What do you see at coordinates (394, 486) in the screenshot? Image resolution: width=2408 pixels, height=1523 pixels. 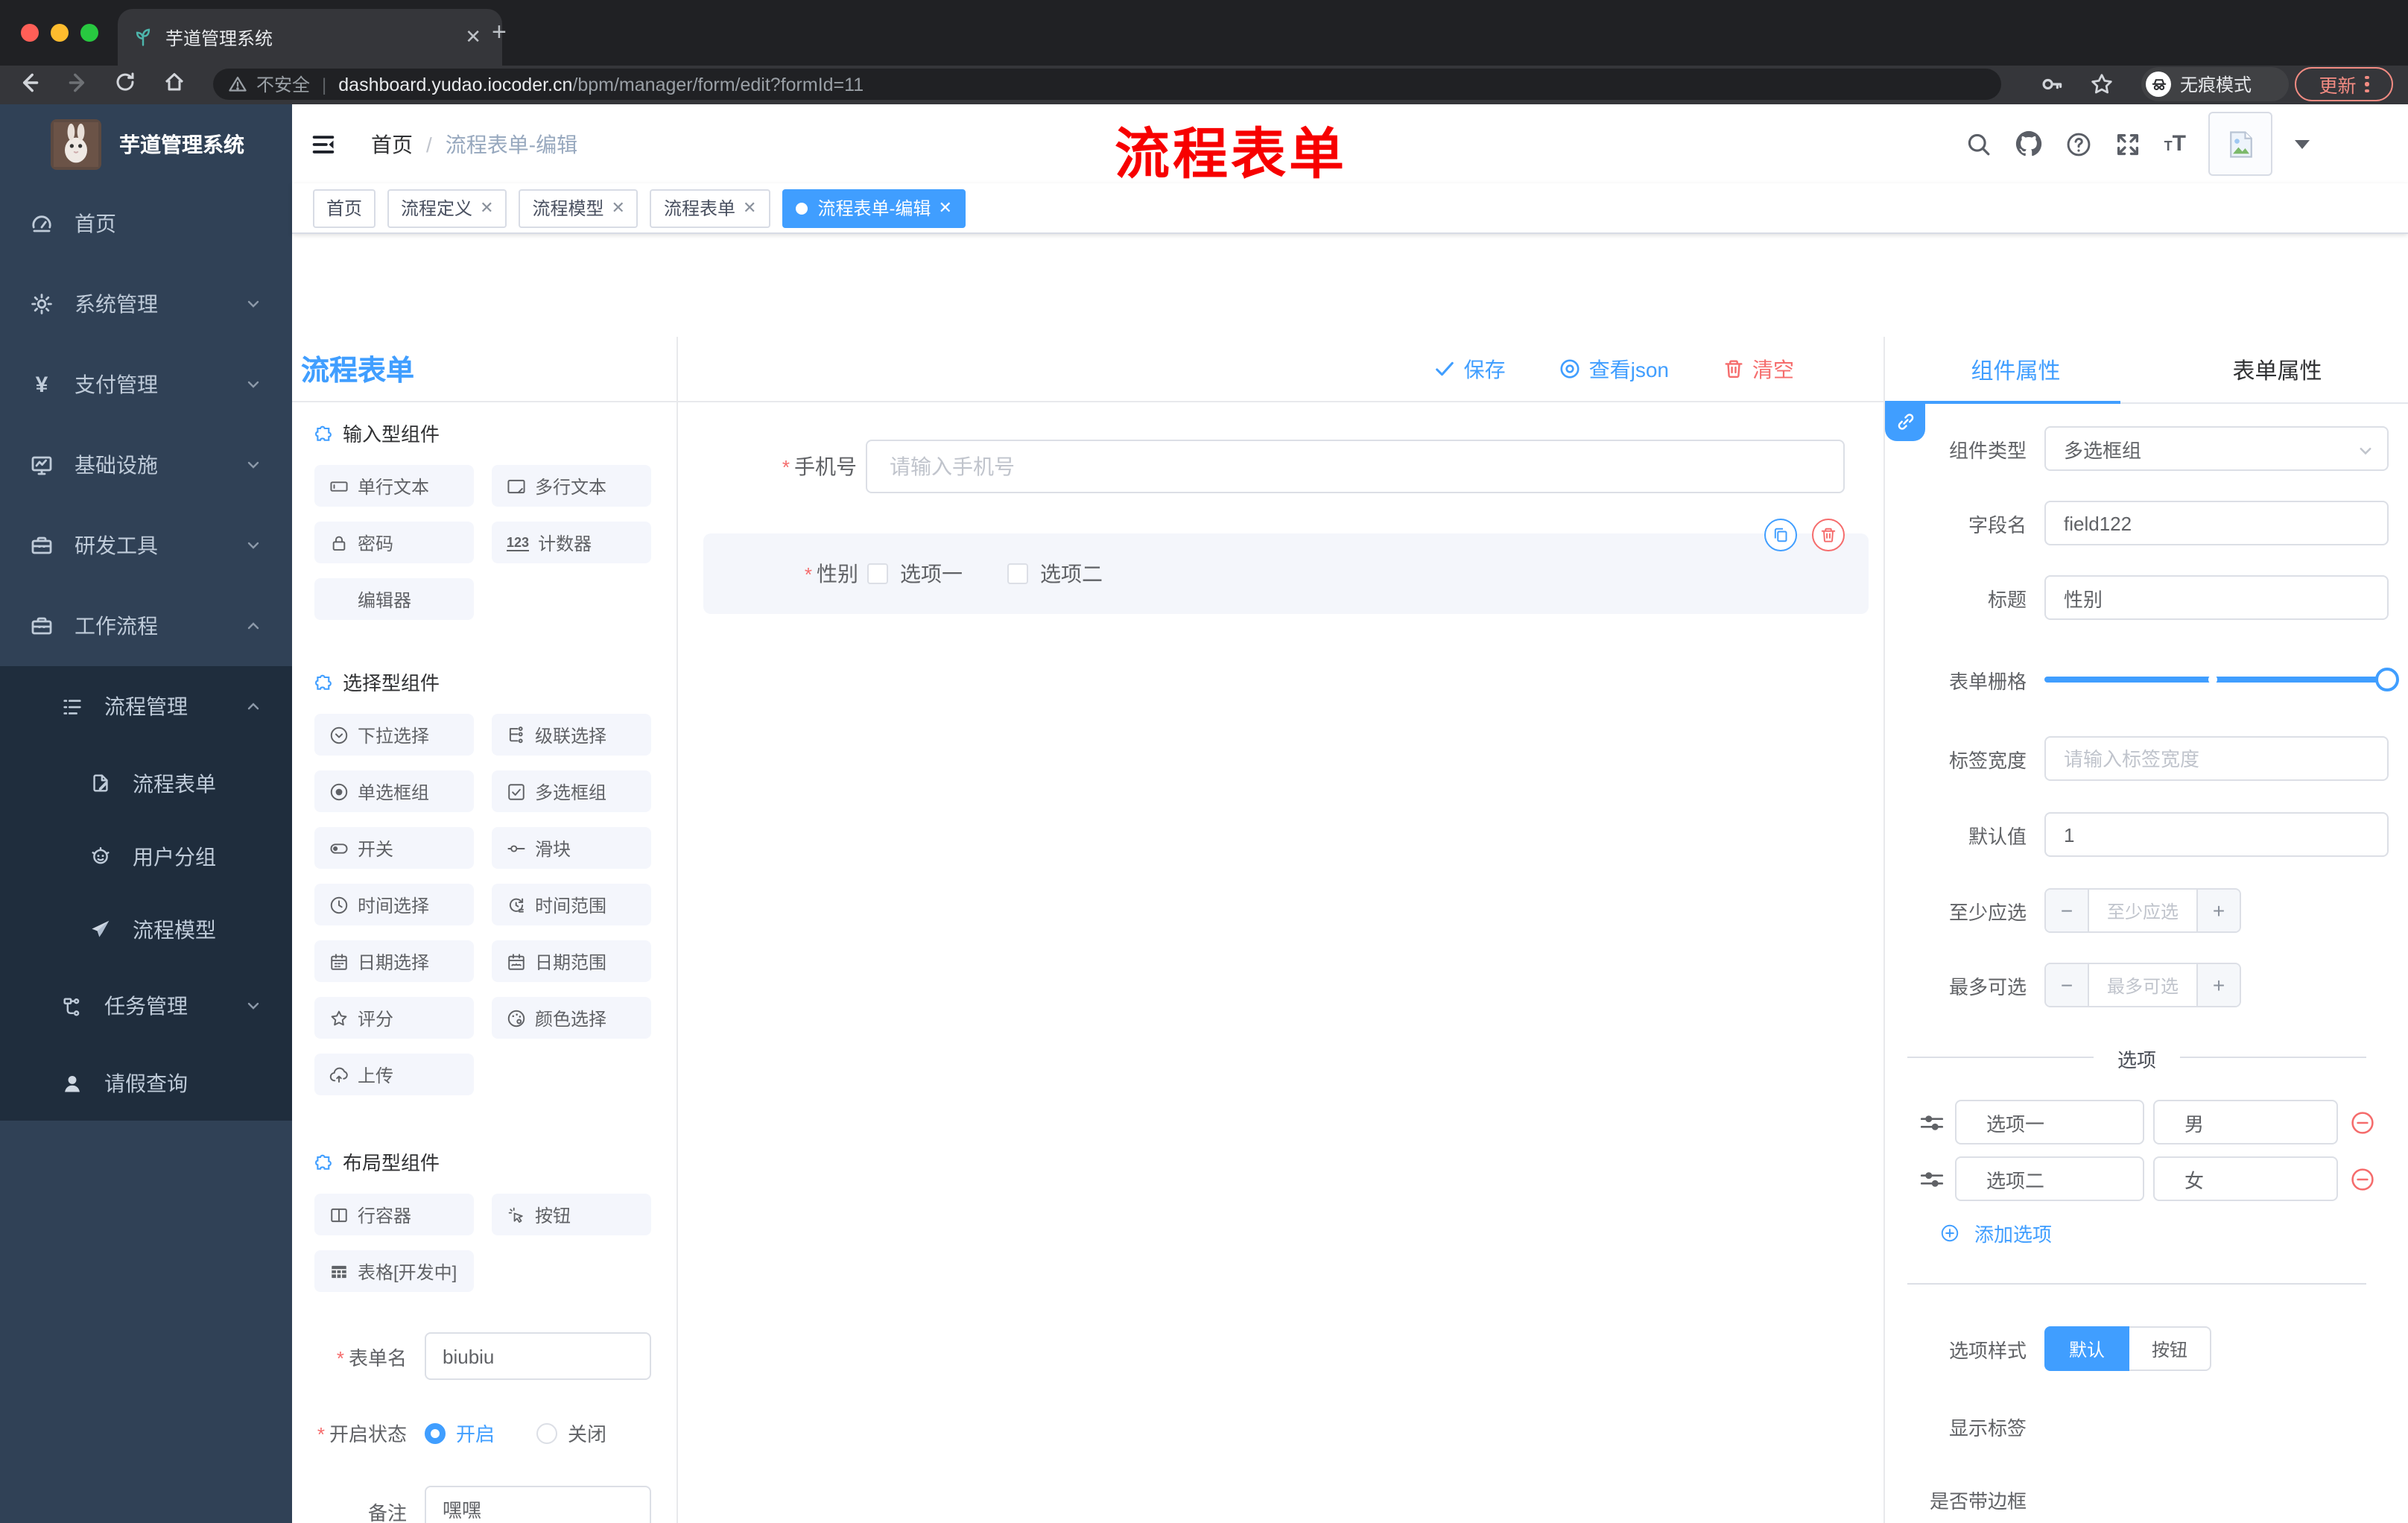 I see `component-chip-single-text: 单行文本` at bounding box center [394, 486].